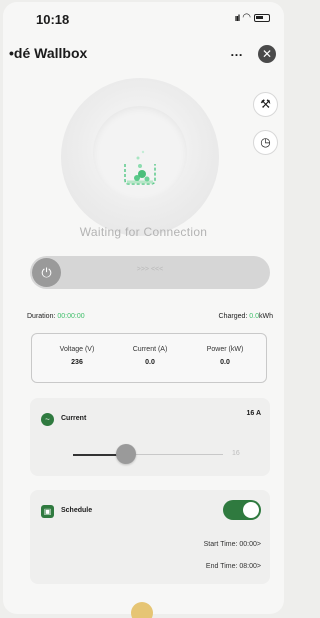 The height and width of the screenshot is (618, 320). Describe the element at coordinates (150, 349) in the screenshot. I see `current-label: Current (A)` at that location.